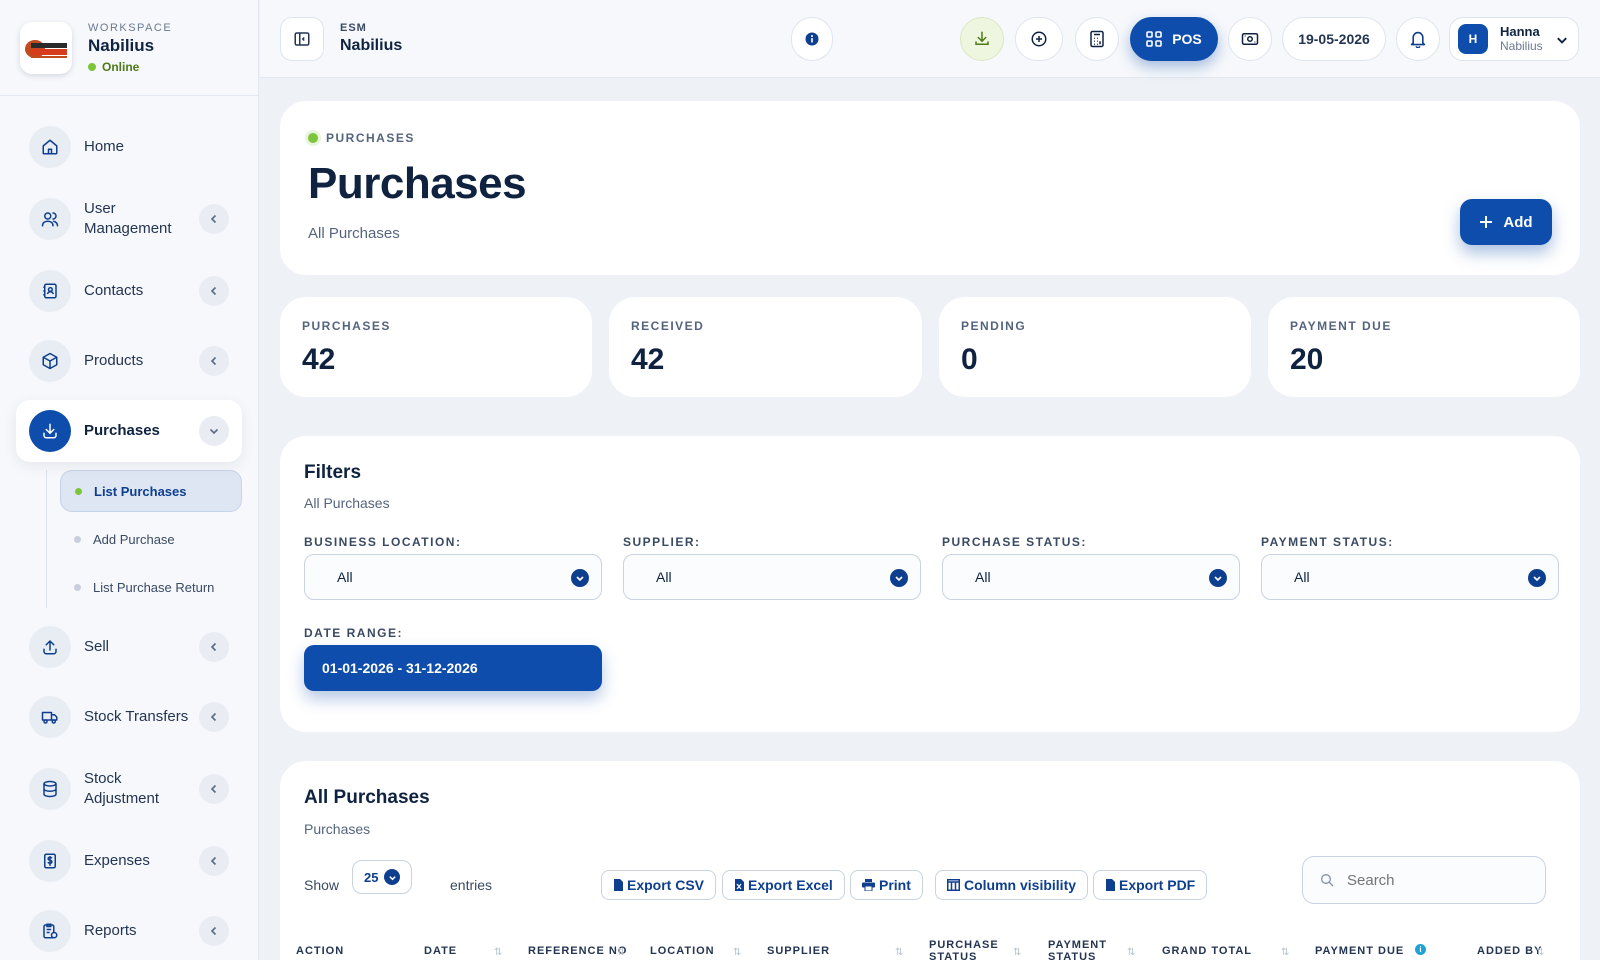 The width and height of the screenshot is (1600, 960). I want to click on print-button: Print, so click(886, 885).